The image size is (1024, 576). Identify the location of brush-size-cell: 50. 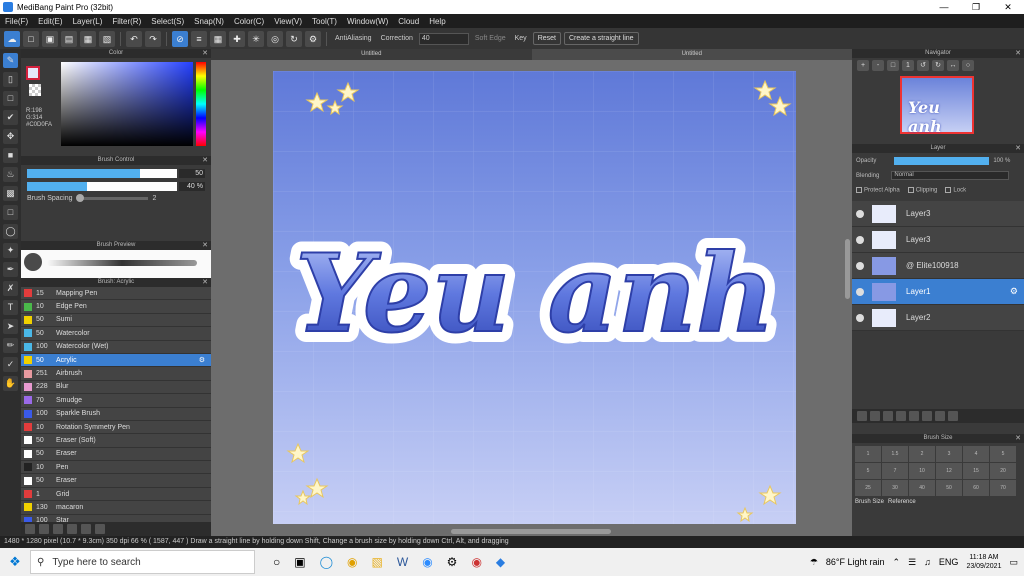
(949, 488).